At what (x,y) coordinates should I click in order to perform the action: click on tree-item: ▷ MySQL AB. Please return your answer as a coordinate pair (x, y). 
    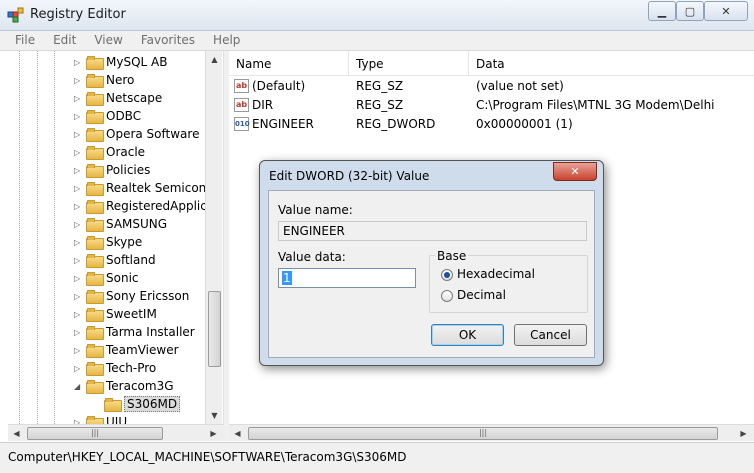
    Looking at the image, I should click on (120, 62).